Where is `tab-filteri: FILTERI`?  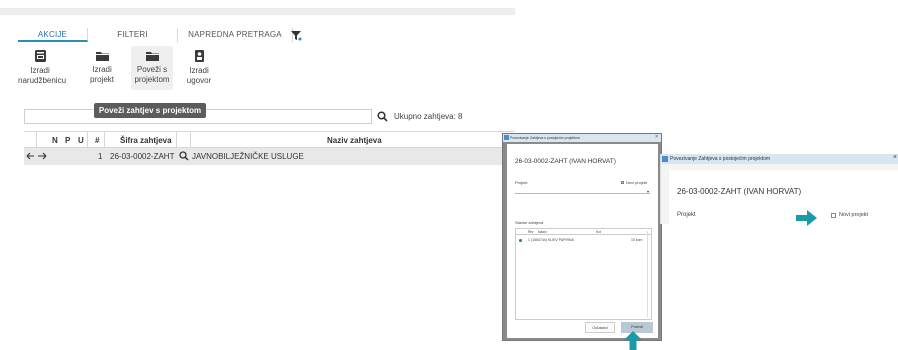
tab-filteri: FILTERI is located at coordinates (133, 35).